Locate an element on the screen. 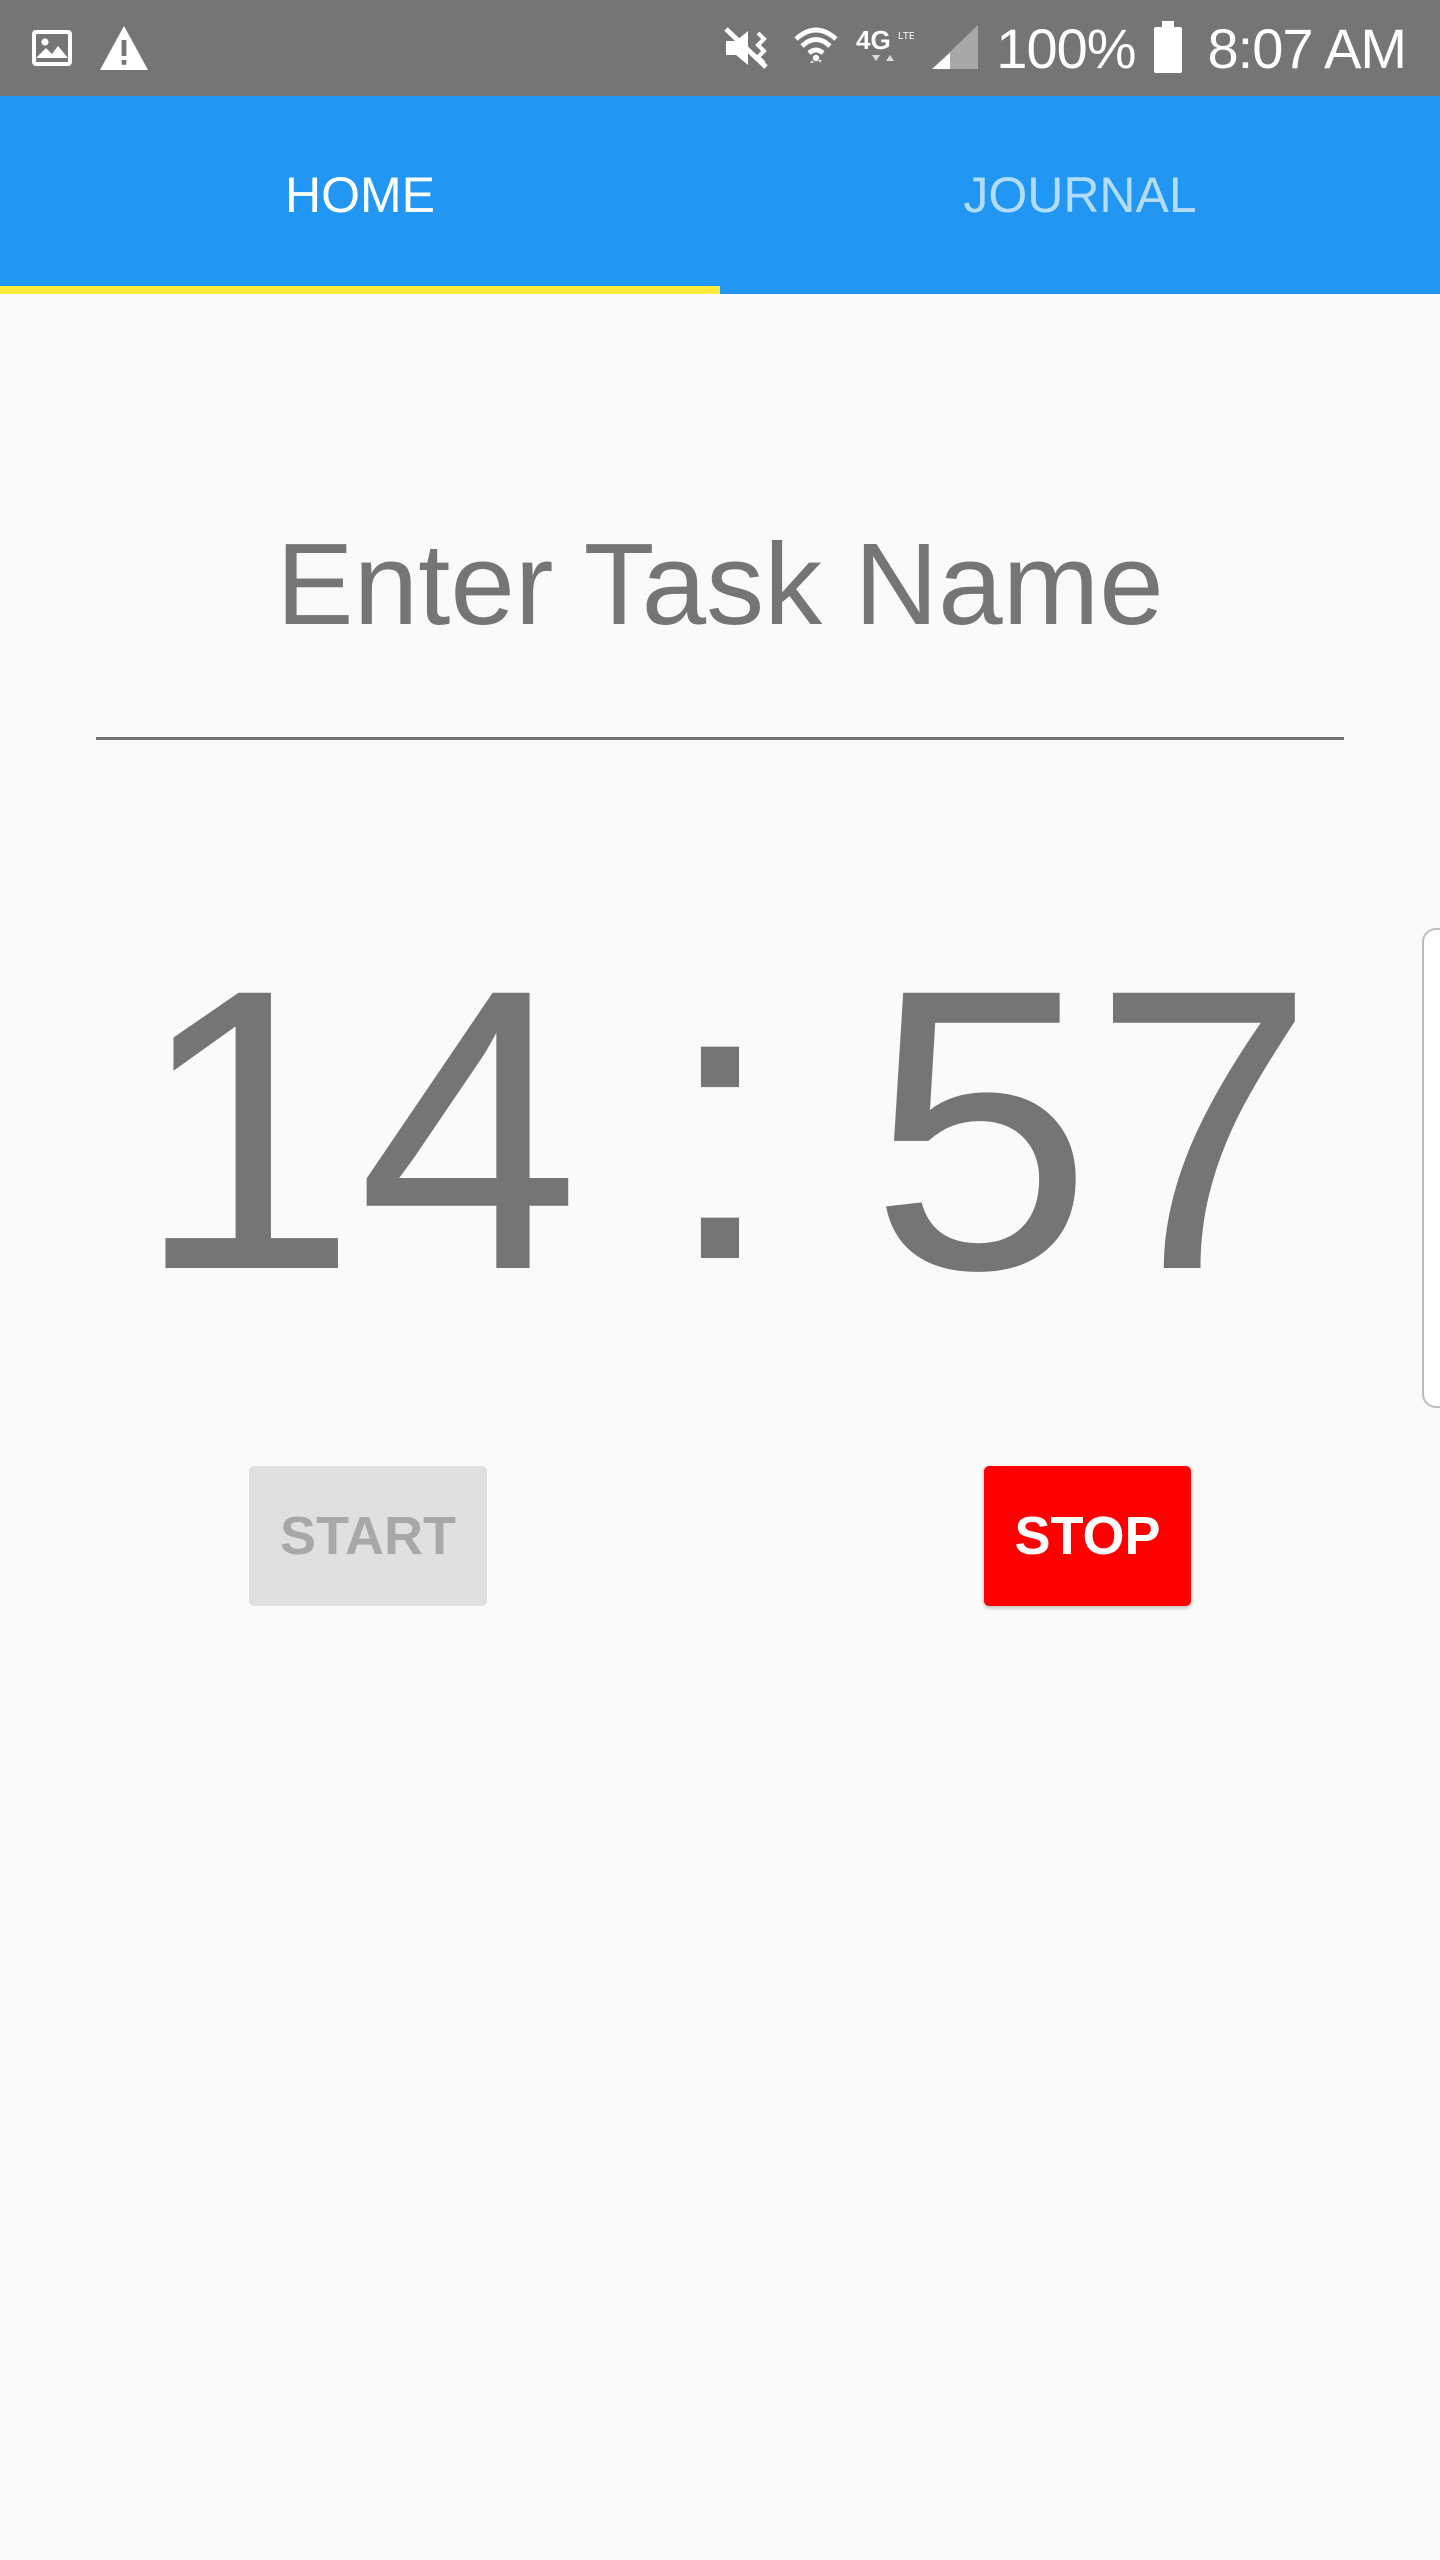  image-icon is located at coordinates (52, 48).